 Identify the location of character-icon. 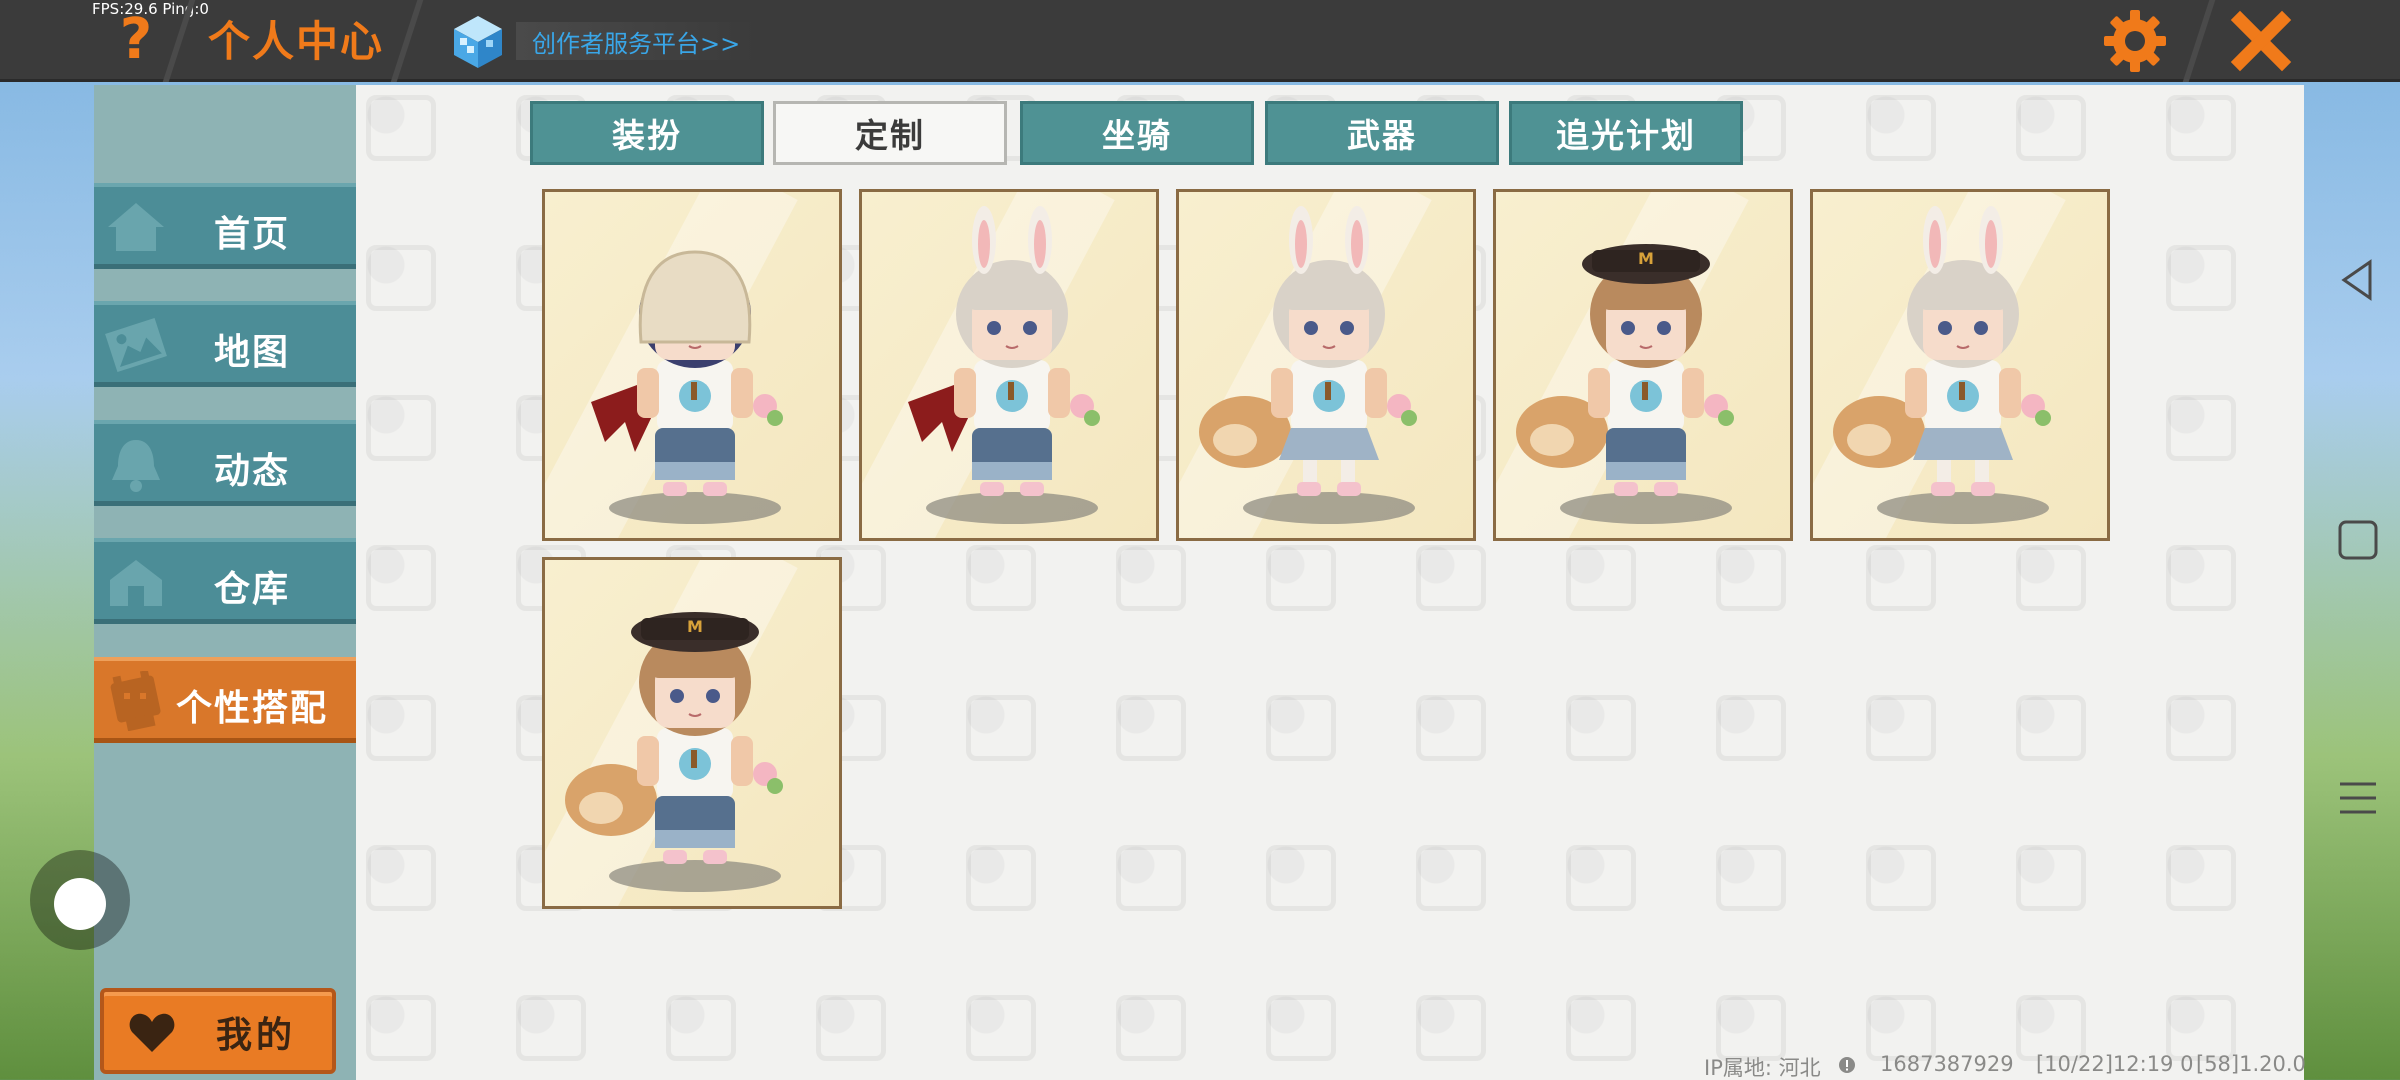
(135, 701).